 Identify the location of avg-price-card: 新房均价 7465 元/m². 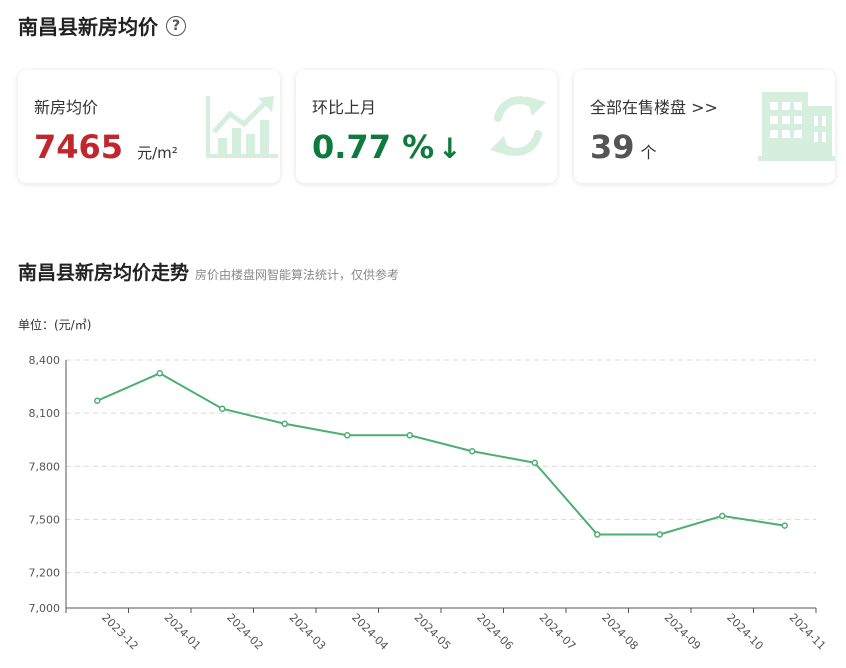
(149, 126).